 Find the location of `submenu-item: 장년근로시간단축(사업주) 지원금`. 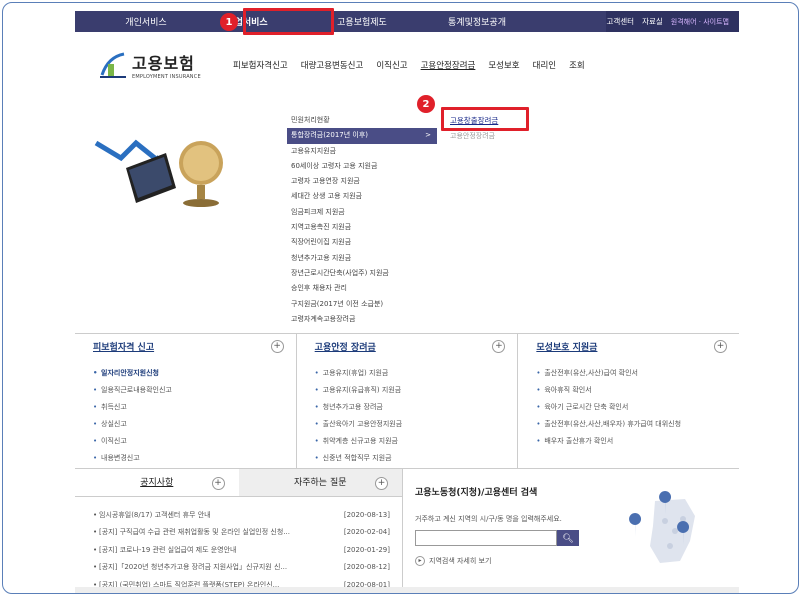

submenu-item: 장년근로시간단축(사업주) 지원금 is located at coordinates (362, 273).